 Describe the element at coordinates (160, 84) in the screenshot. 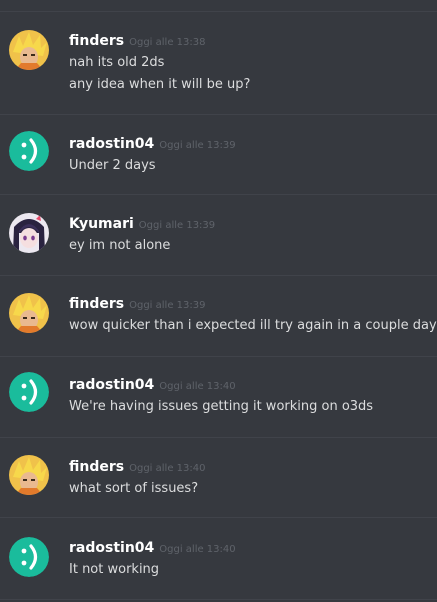

I see `message-text: any idea when it will be up?` at that location.